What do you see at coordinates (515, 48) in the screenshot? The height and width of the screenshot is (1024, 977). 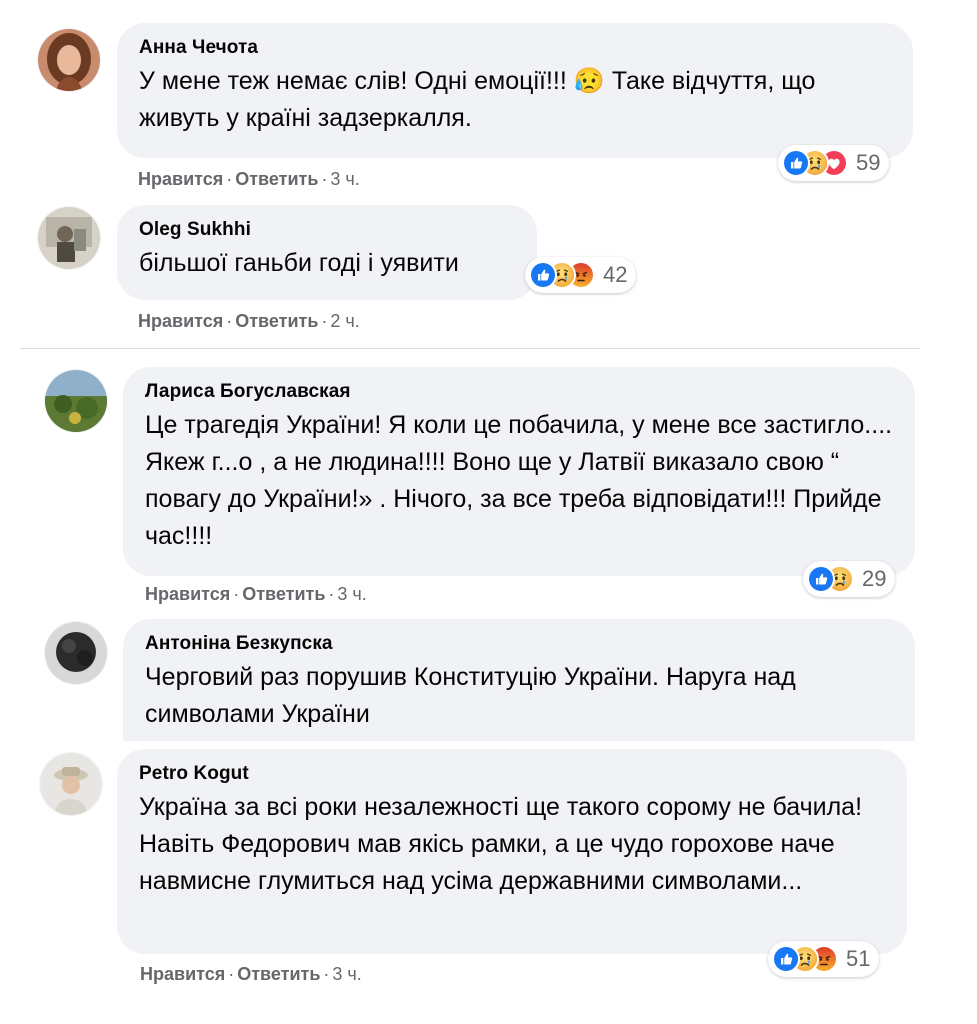 I see `comment-author: Анна Чечота` at bounding box center [515, 48].